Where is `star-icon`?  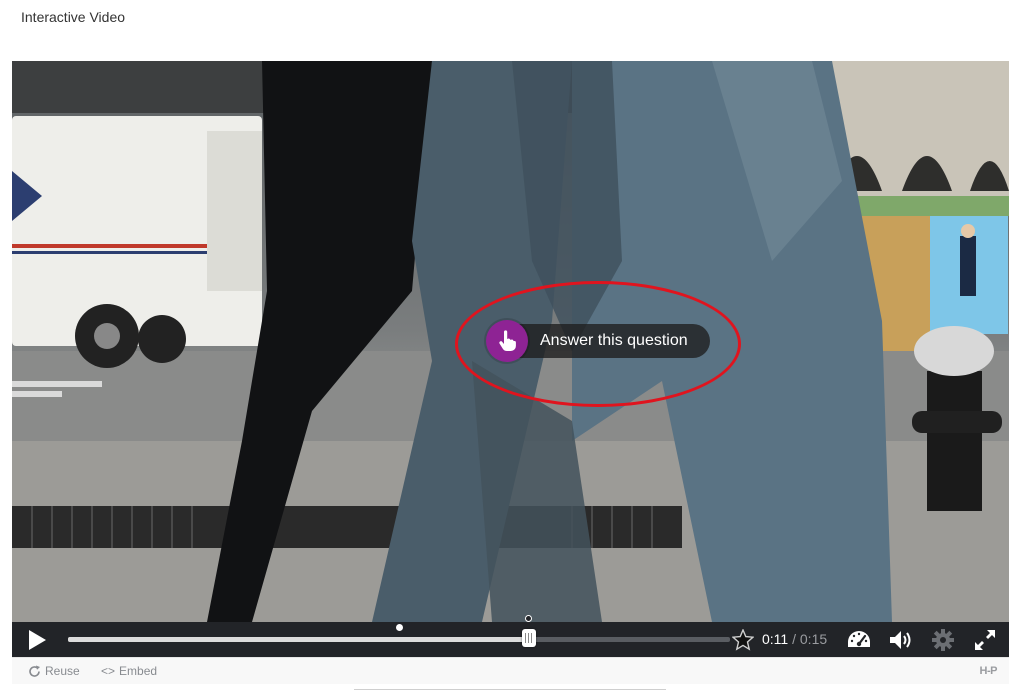
star-icon is located at coordinates (743, 640).